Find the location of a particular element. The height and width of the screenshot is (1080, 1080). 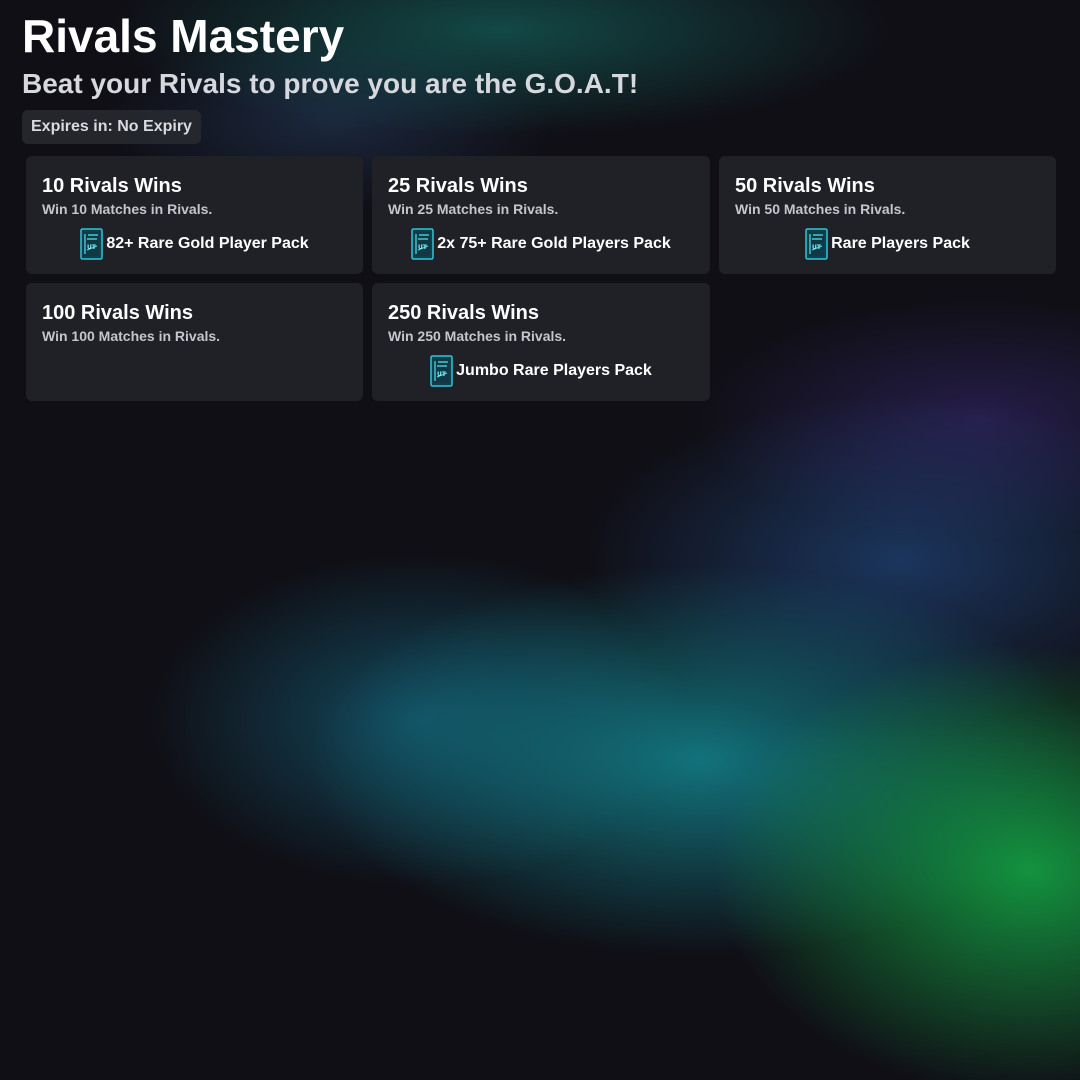

objective-description: Win 10 Matches in Rivals. is located at coordinates (127, 209).